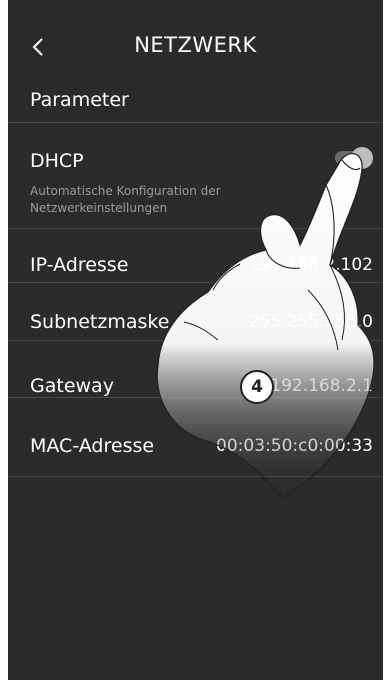  I want to click on header-bar: NETZWERK, so click(195, 44).